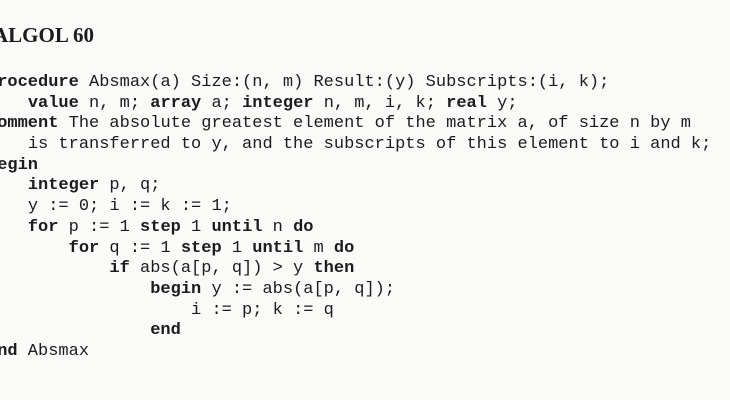  Describe the element at coordinates (334, 269) in the screenshot. I see `code-keyword: then` at that location.